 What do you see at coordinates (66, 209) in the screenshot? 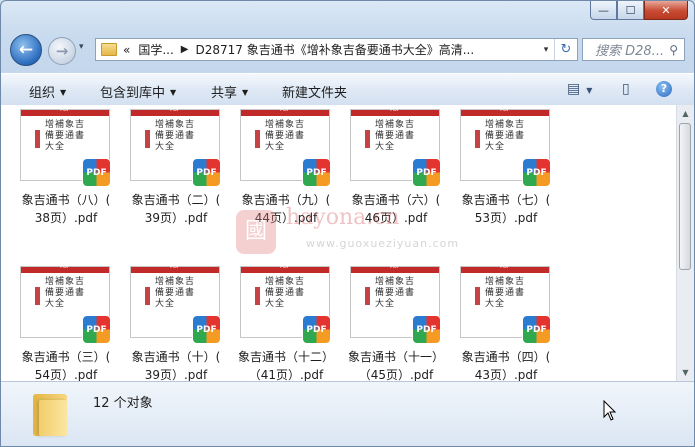
I see `file-name: 象吉通书（八）( 38页）.pdf` at bounding box center [66, 209].